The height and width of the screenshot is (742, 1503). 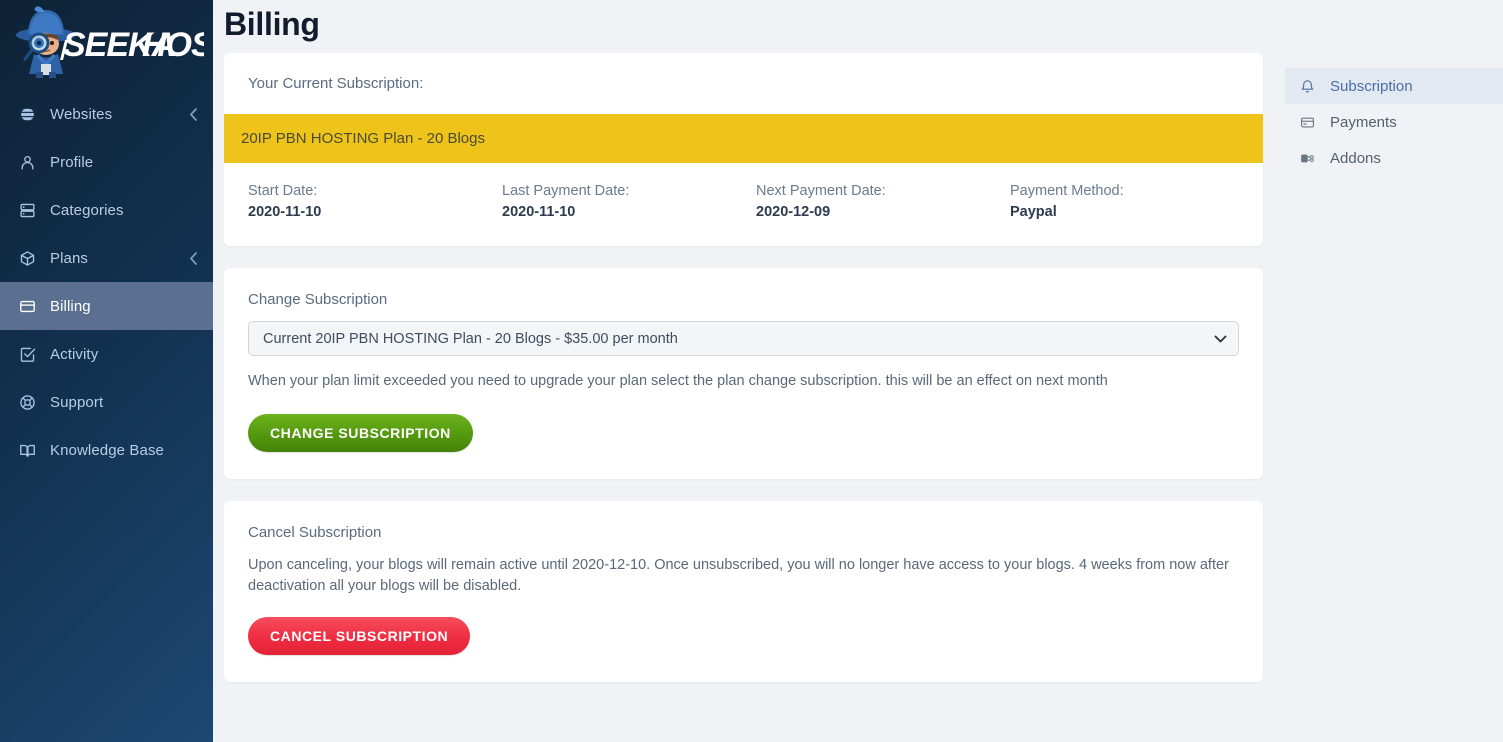 I want to click on sidebar-item-billing: Billing, so click(x=106, y=306).